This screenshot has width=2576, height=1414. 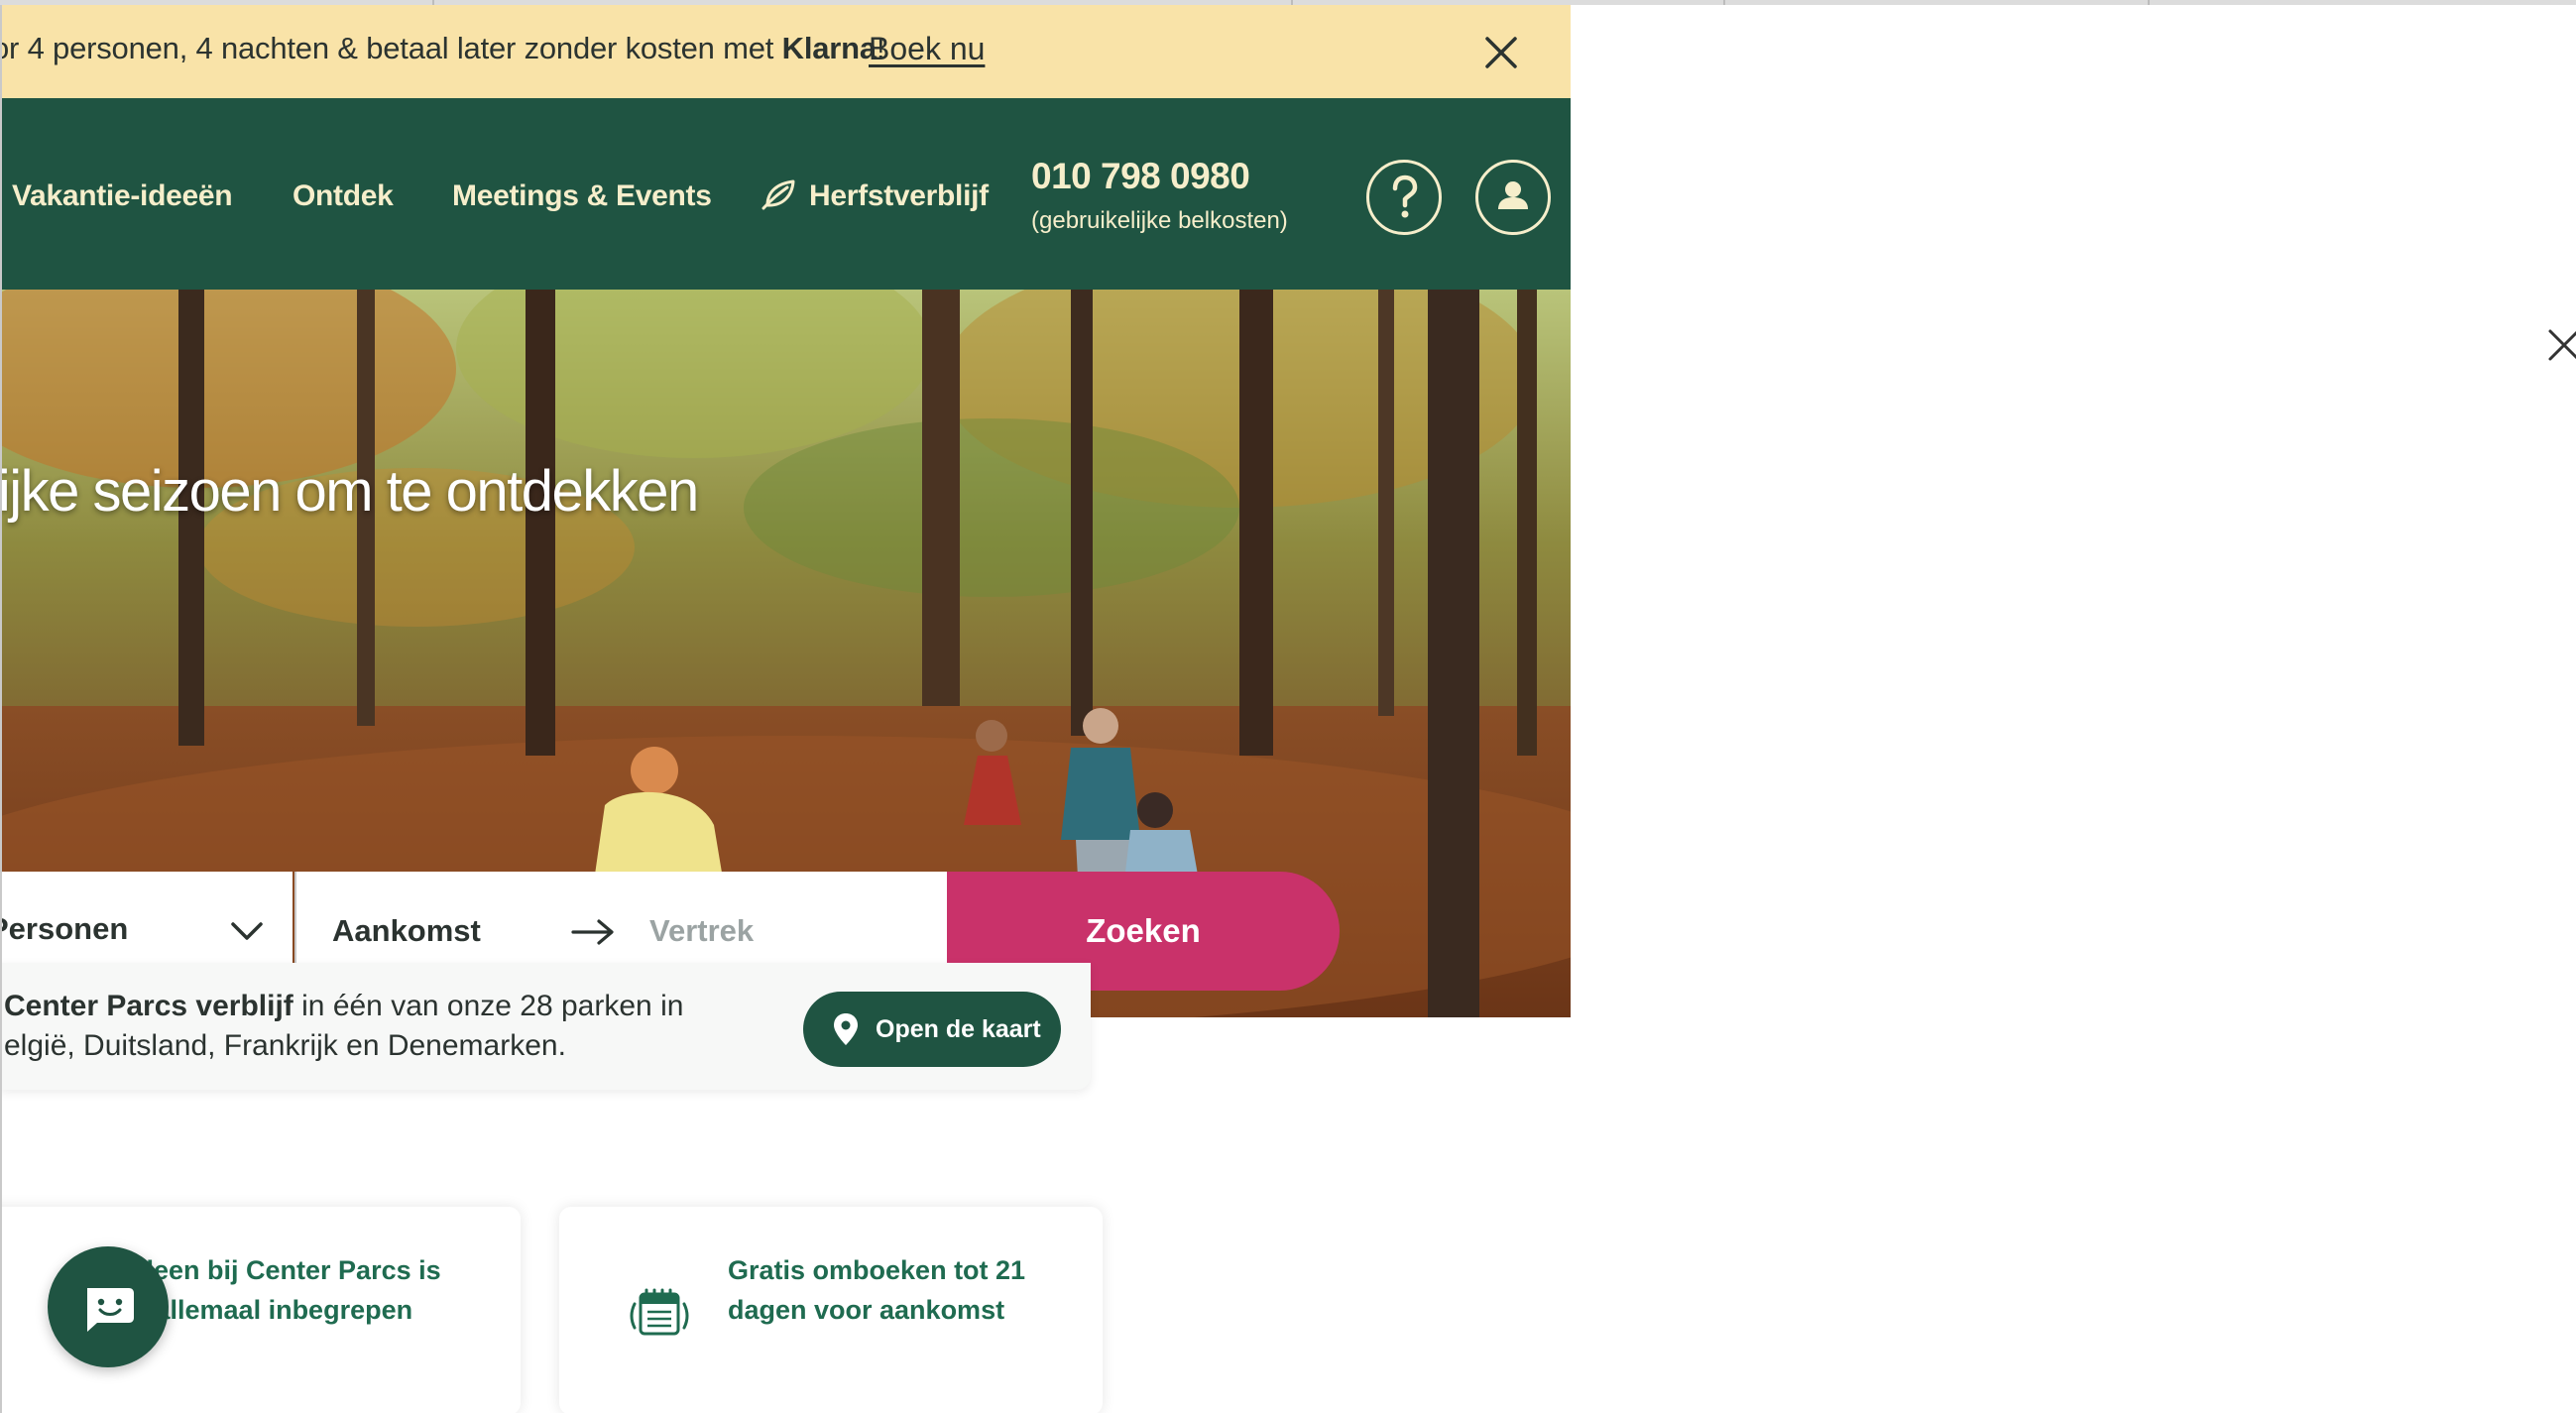 I want to click on nav-item-discover: Ontdek, so click(x=344, y=196).